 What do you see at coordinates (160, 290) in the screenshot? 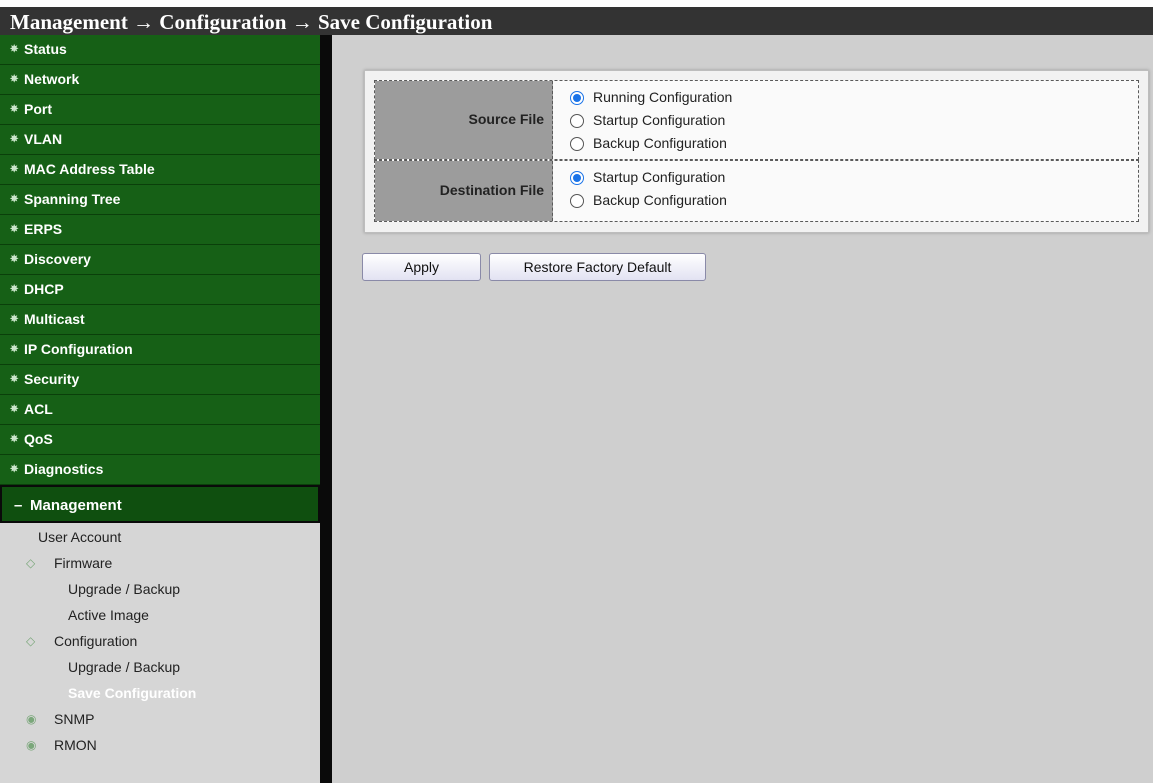
I see `sidebar-item-dhcp: ✵ DHCP` at bounding box center [160, 290].